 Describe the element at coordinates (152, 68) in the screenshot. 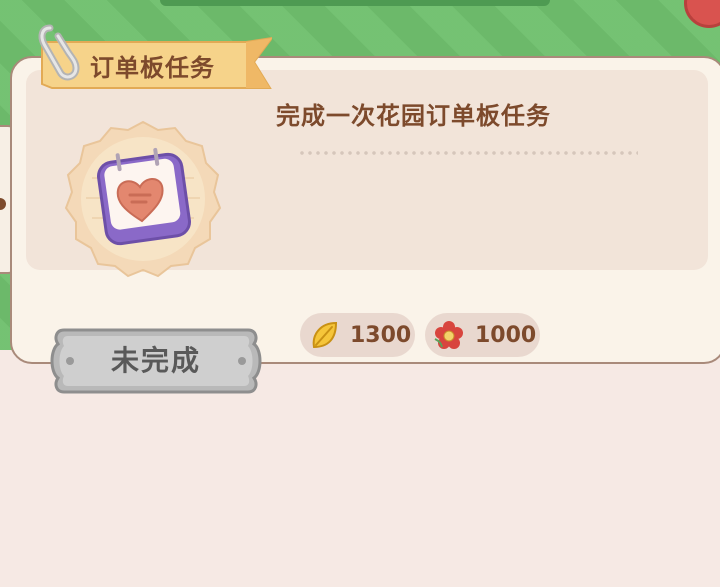

I see `ribbon-title: 订单板任务` at that location.